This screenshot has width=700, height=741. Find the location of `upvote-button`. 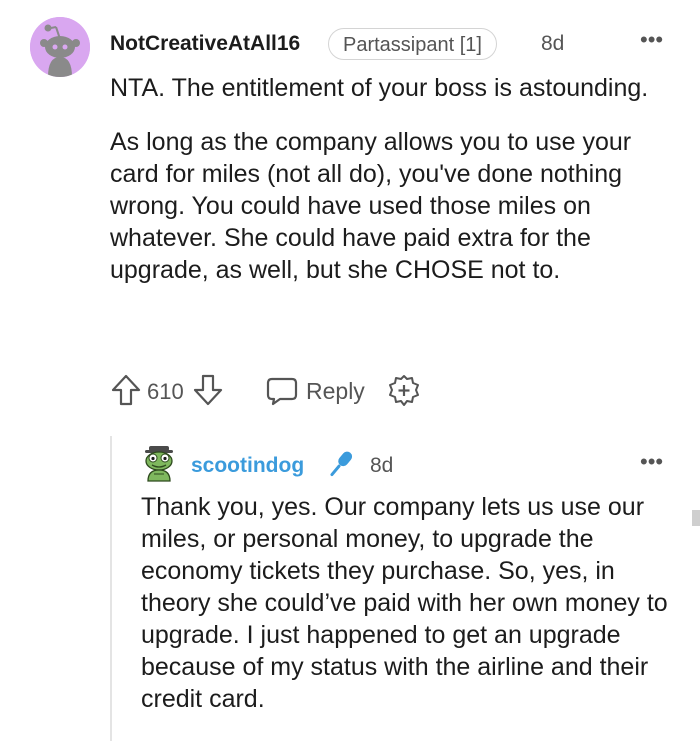

upvote-button is located at coordinates (126, 390).